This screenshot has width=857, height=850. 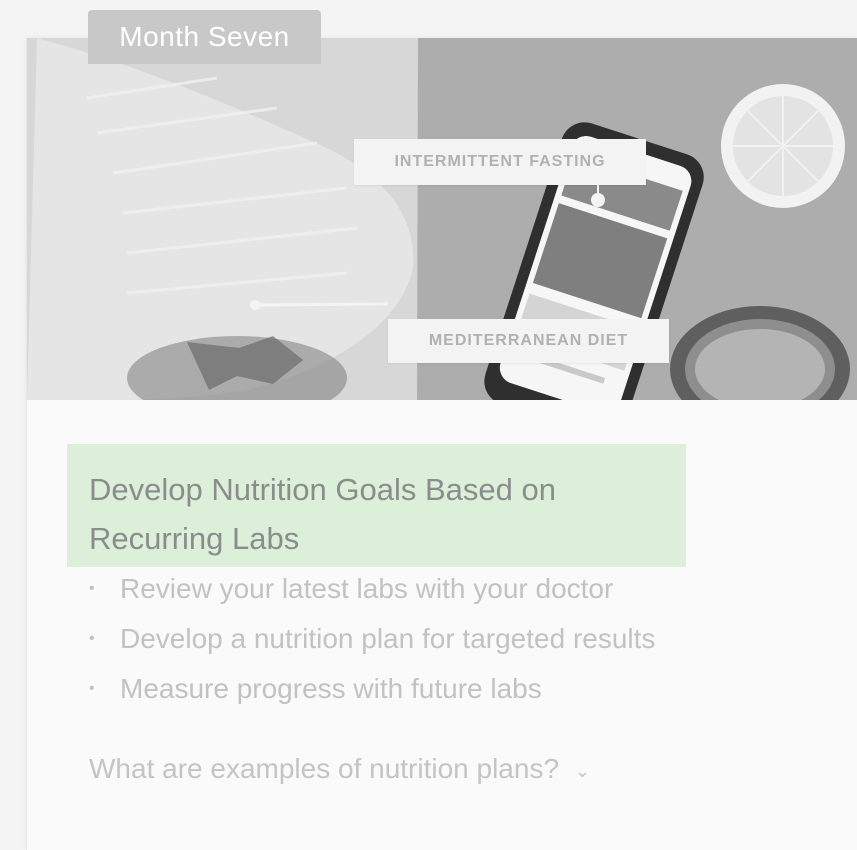 I want to click on callout-mediterranean-diet: MEDITERRANEAN DIET, so click(x=528, y=341).